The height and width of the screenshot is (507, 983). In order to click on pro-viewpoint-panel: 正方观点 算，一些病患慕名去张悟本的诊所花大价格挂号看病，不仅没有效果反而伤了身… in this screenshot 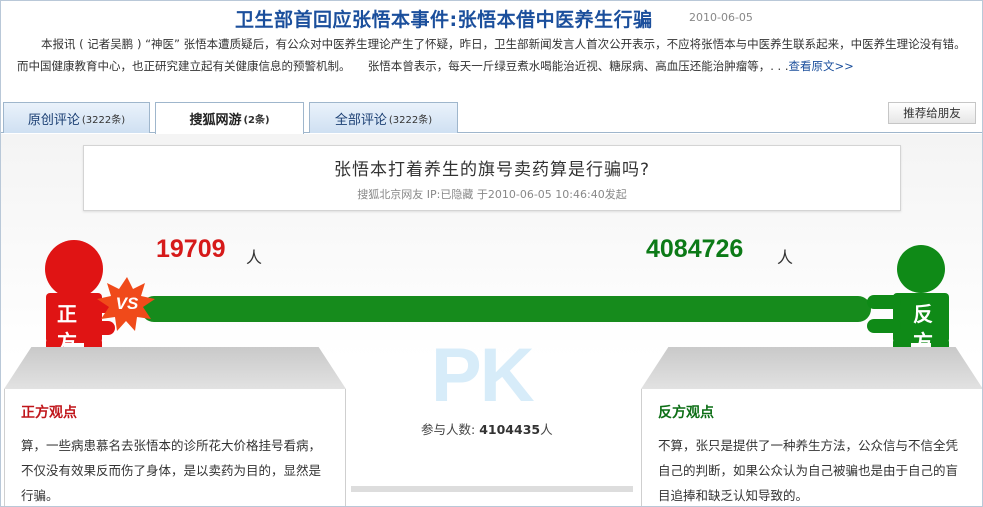, I will do `click(175, 426)`.